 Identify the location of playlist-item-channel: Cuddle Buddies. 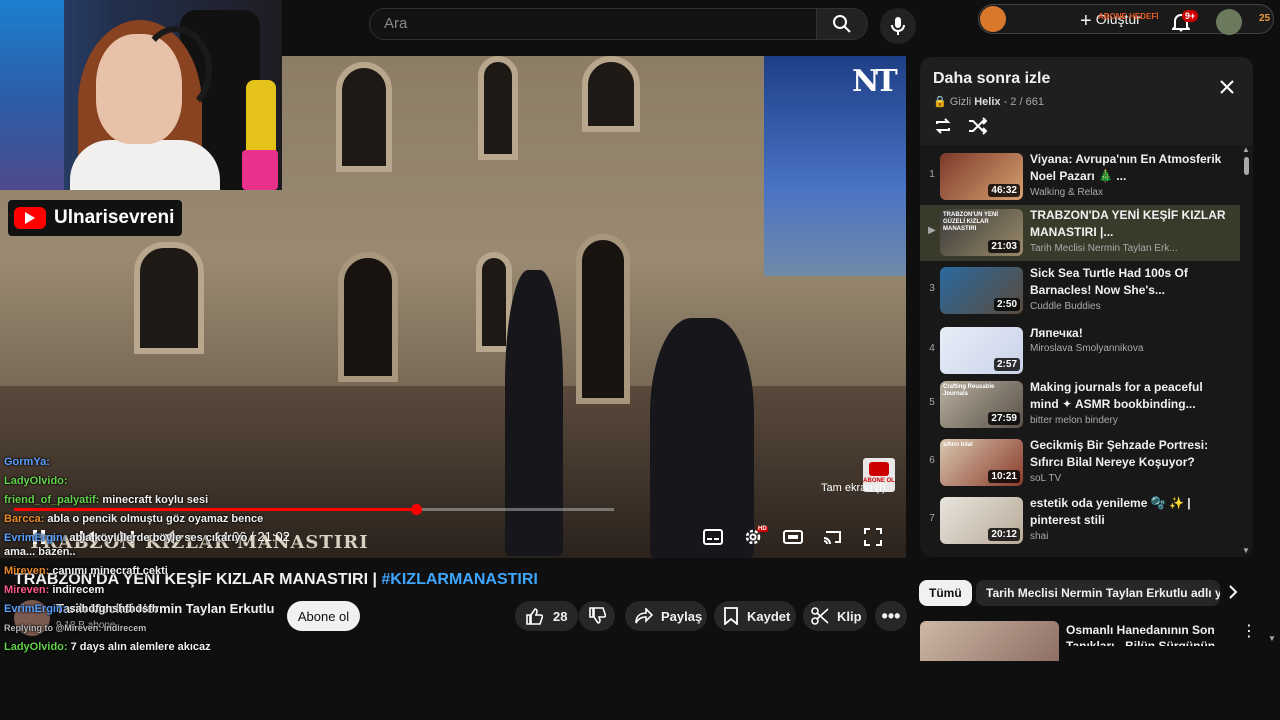
(1065, 306).